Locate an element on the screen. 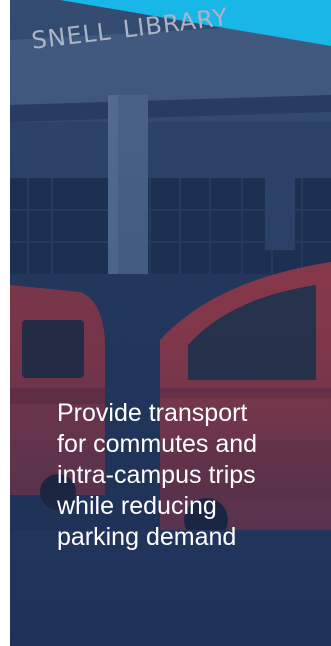 The width and height of the screenshot is (331, 646). caption-line: parking demand is located at coordinates (147, 537).